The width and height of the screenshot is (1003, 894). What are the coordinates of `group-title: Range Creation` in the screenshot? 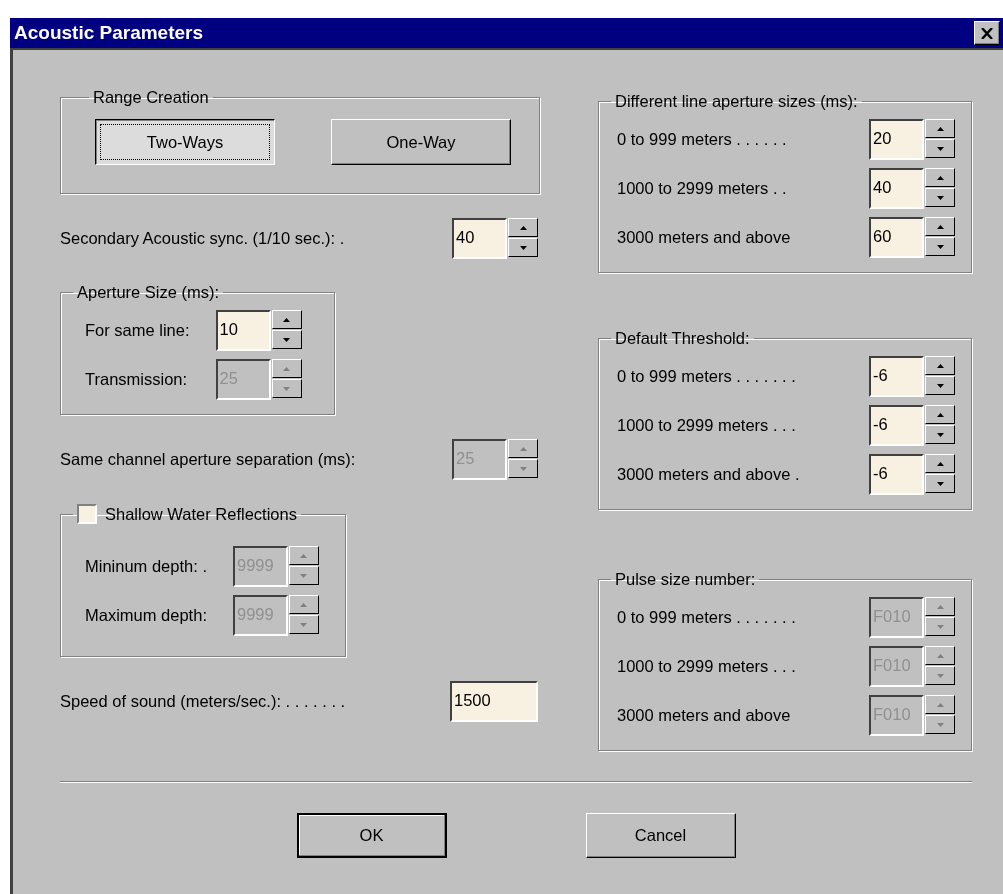 It's located at (151, 97).